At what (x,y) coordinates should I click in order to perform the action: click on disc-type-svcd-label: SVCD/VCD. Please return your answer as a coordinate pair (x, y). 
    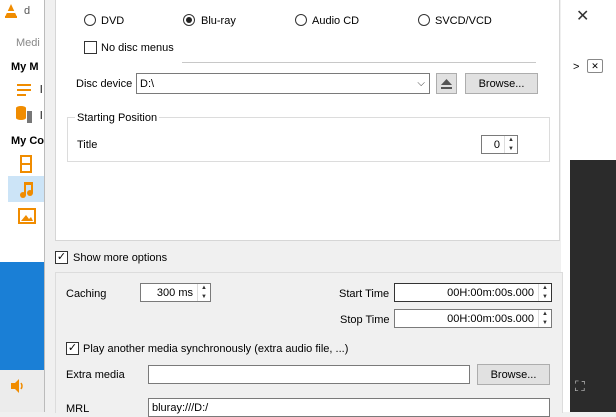
    Looking at the image, I should click on (463, 21).